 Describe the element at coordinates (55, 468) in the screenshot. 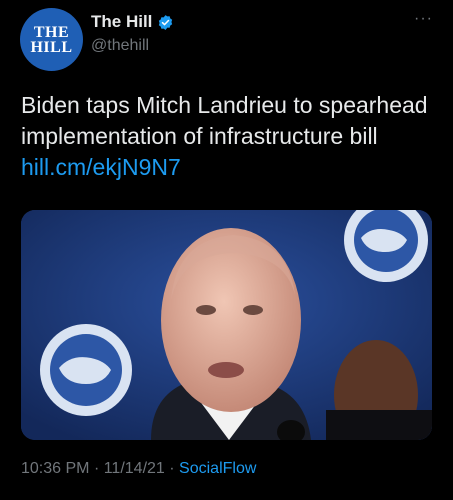

I see `tweet-time: 10:36 PM` at that location.